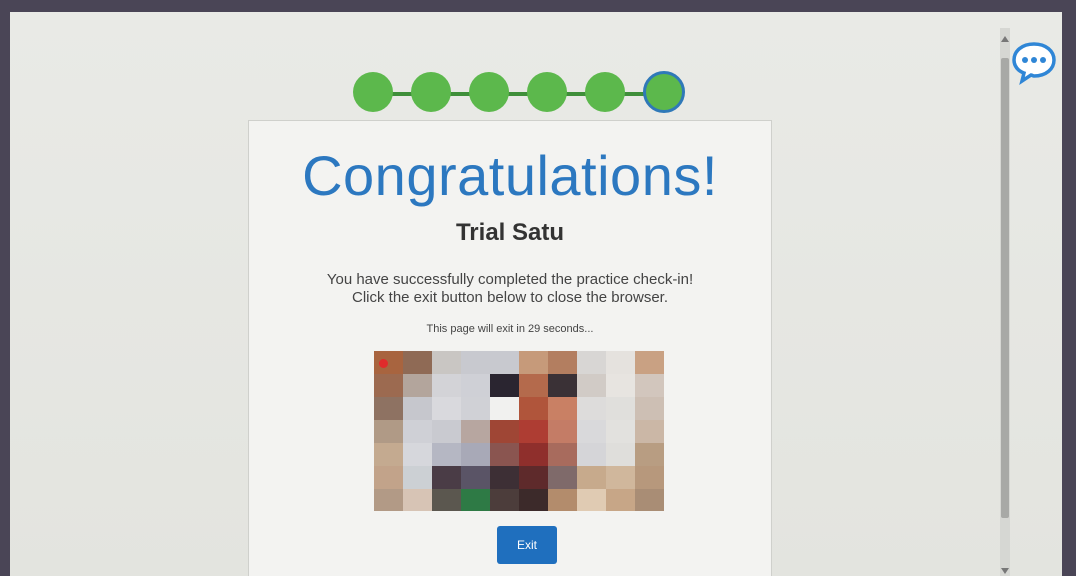 This screenshot has width=1076, height=576. Describe the element at coordinates (510, 232) in the screenshot. I see `exam-name: Trial Satu` at that location.